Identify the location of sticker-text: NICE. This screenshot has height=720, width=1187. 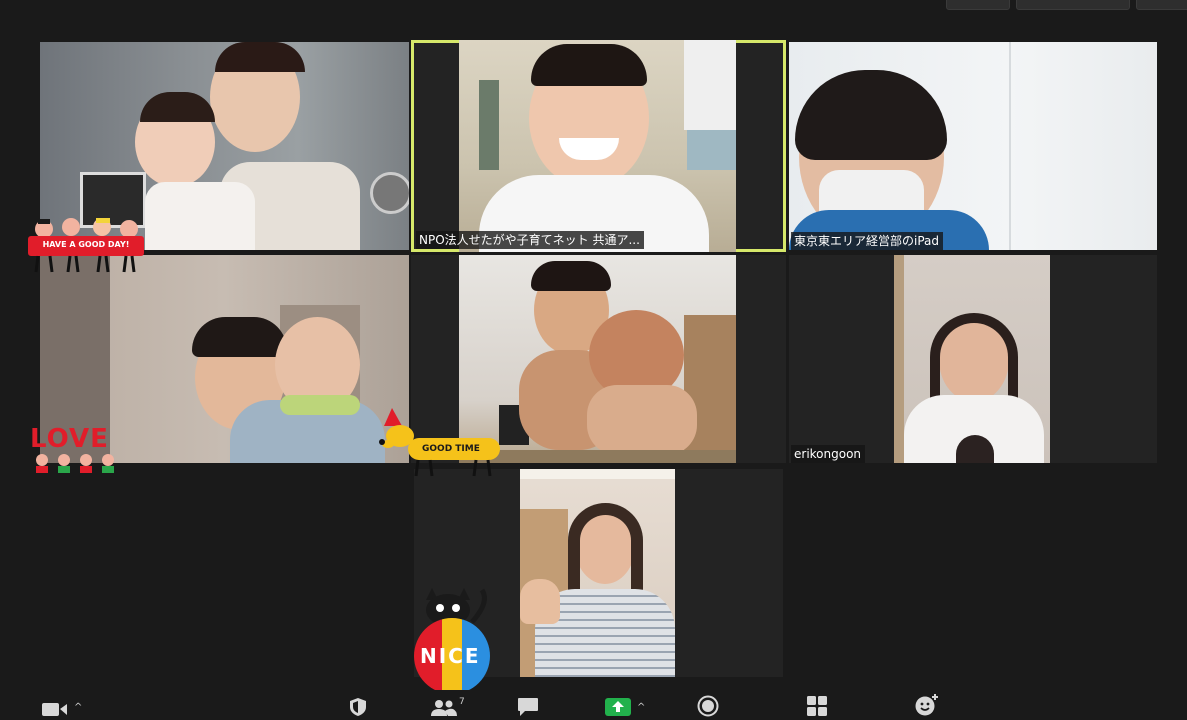
(450, 656).